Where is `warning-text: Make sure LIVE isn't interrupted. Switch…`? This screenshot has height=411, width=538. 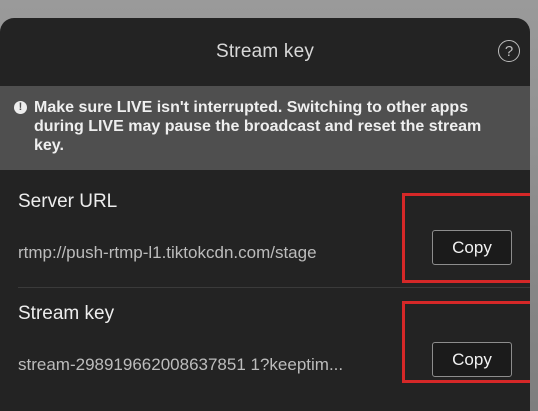 warning-text: Make sure LIVE isn't interrupted. Switch… is located at coordinates (258, 126).